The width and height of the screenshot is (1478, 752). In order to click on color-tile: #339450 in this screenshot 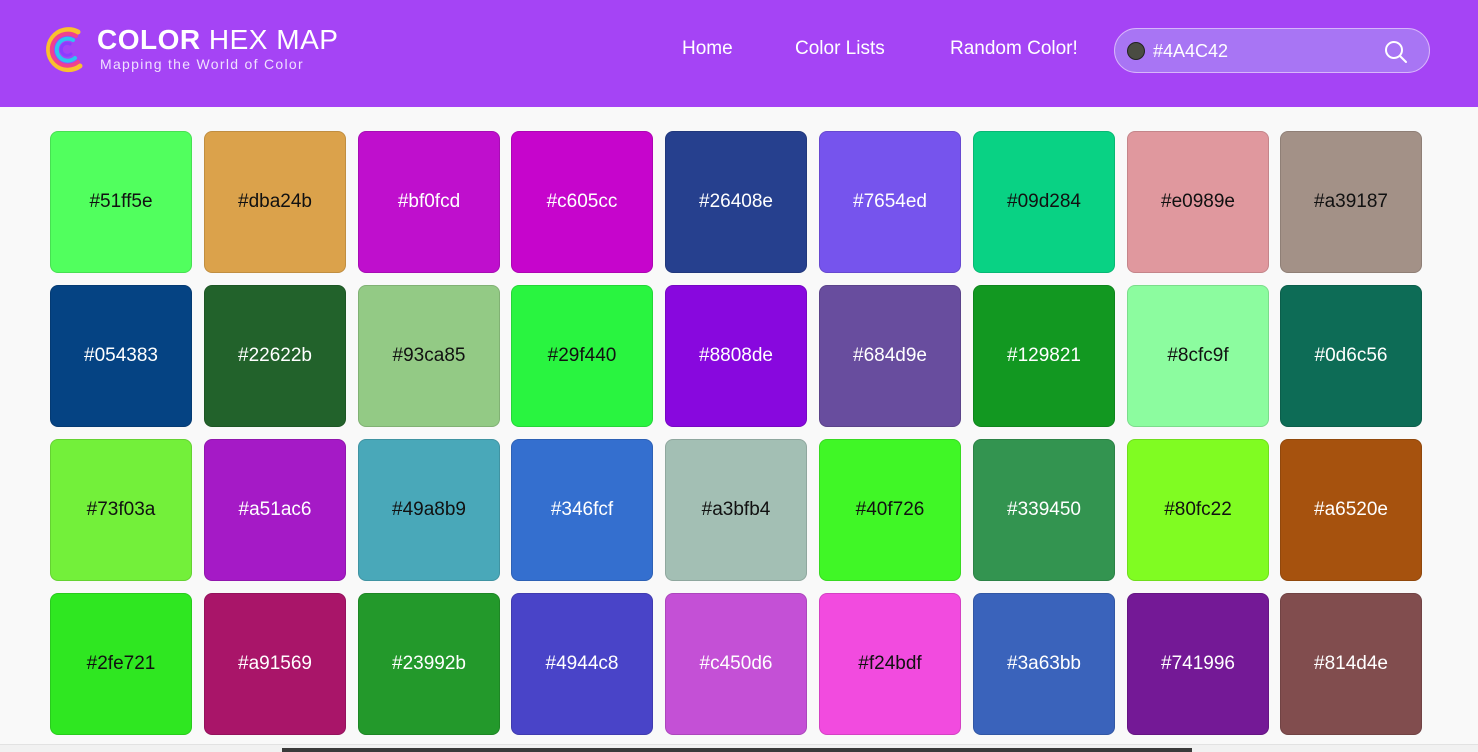, I will do `click(1044, 510)`.